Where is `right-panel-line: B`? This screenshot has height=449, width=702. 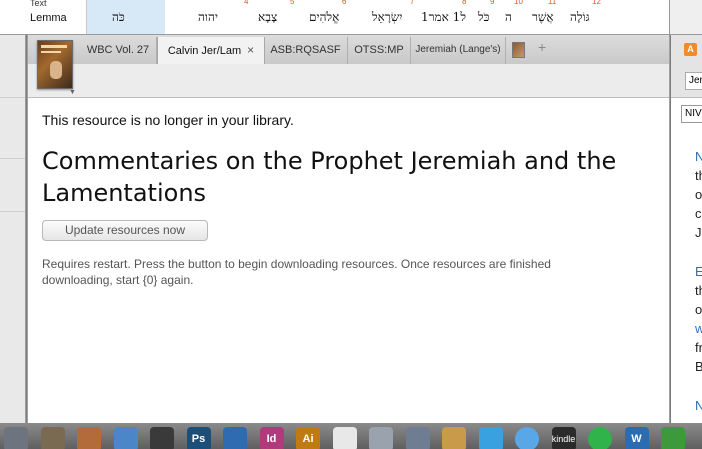 right-panel-line: B is located at coordinates (698, 366).